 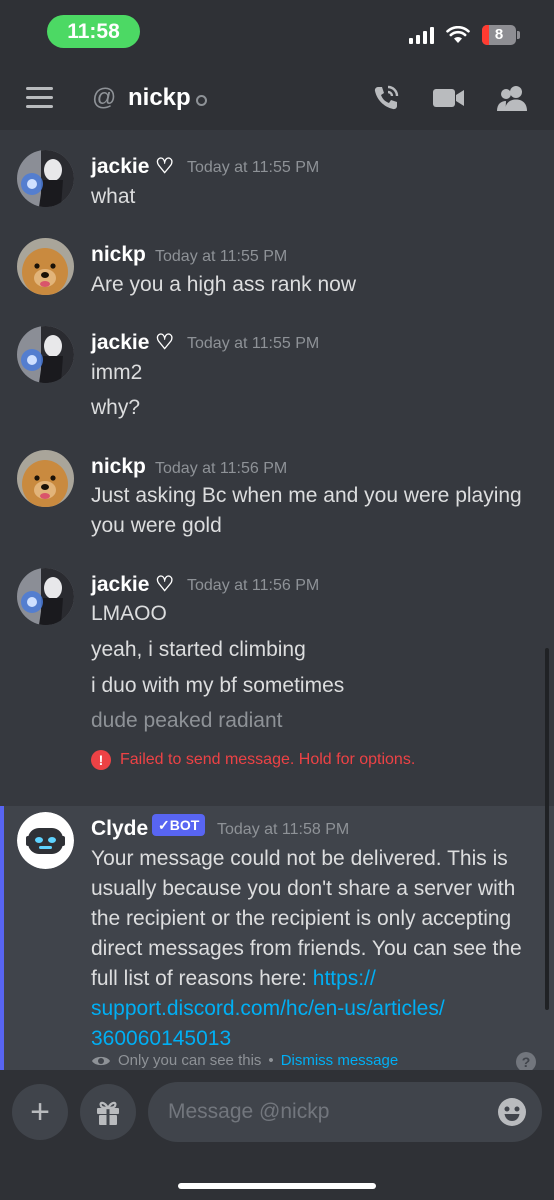 I want to click on help-icon: ?, so click(x=526, y=1061).